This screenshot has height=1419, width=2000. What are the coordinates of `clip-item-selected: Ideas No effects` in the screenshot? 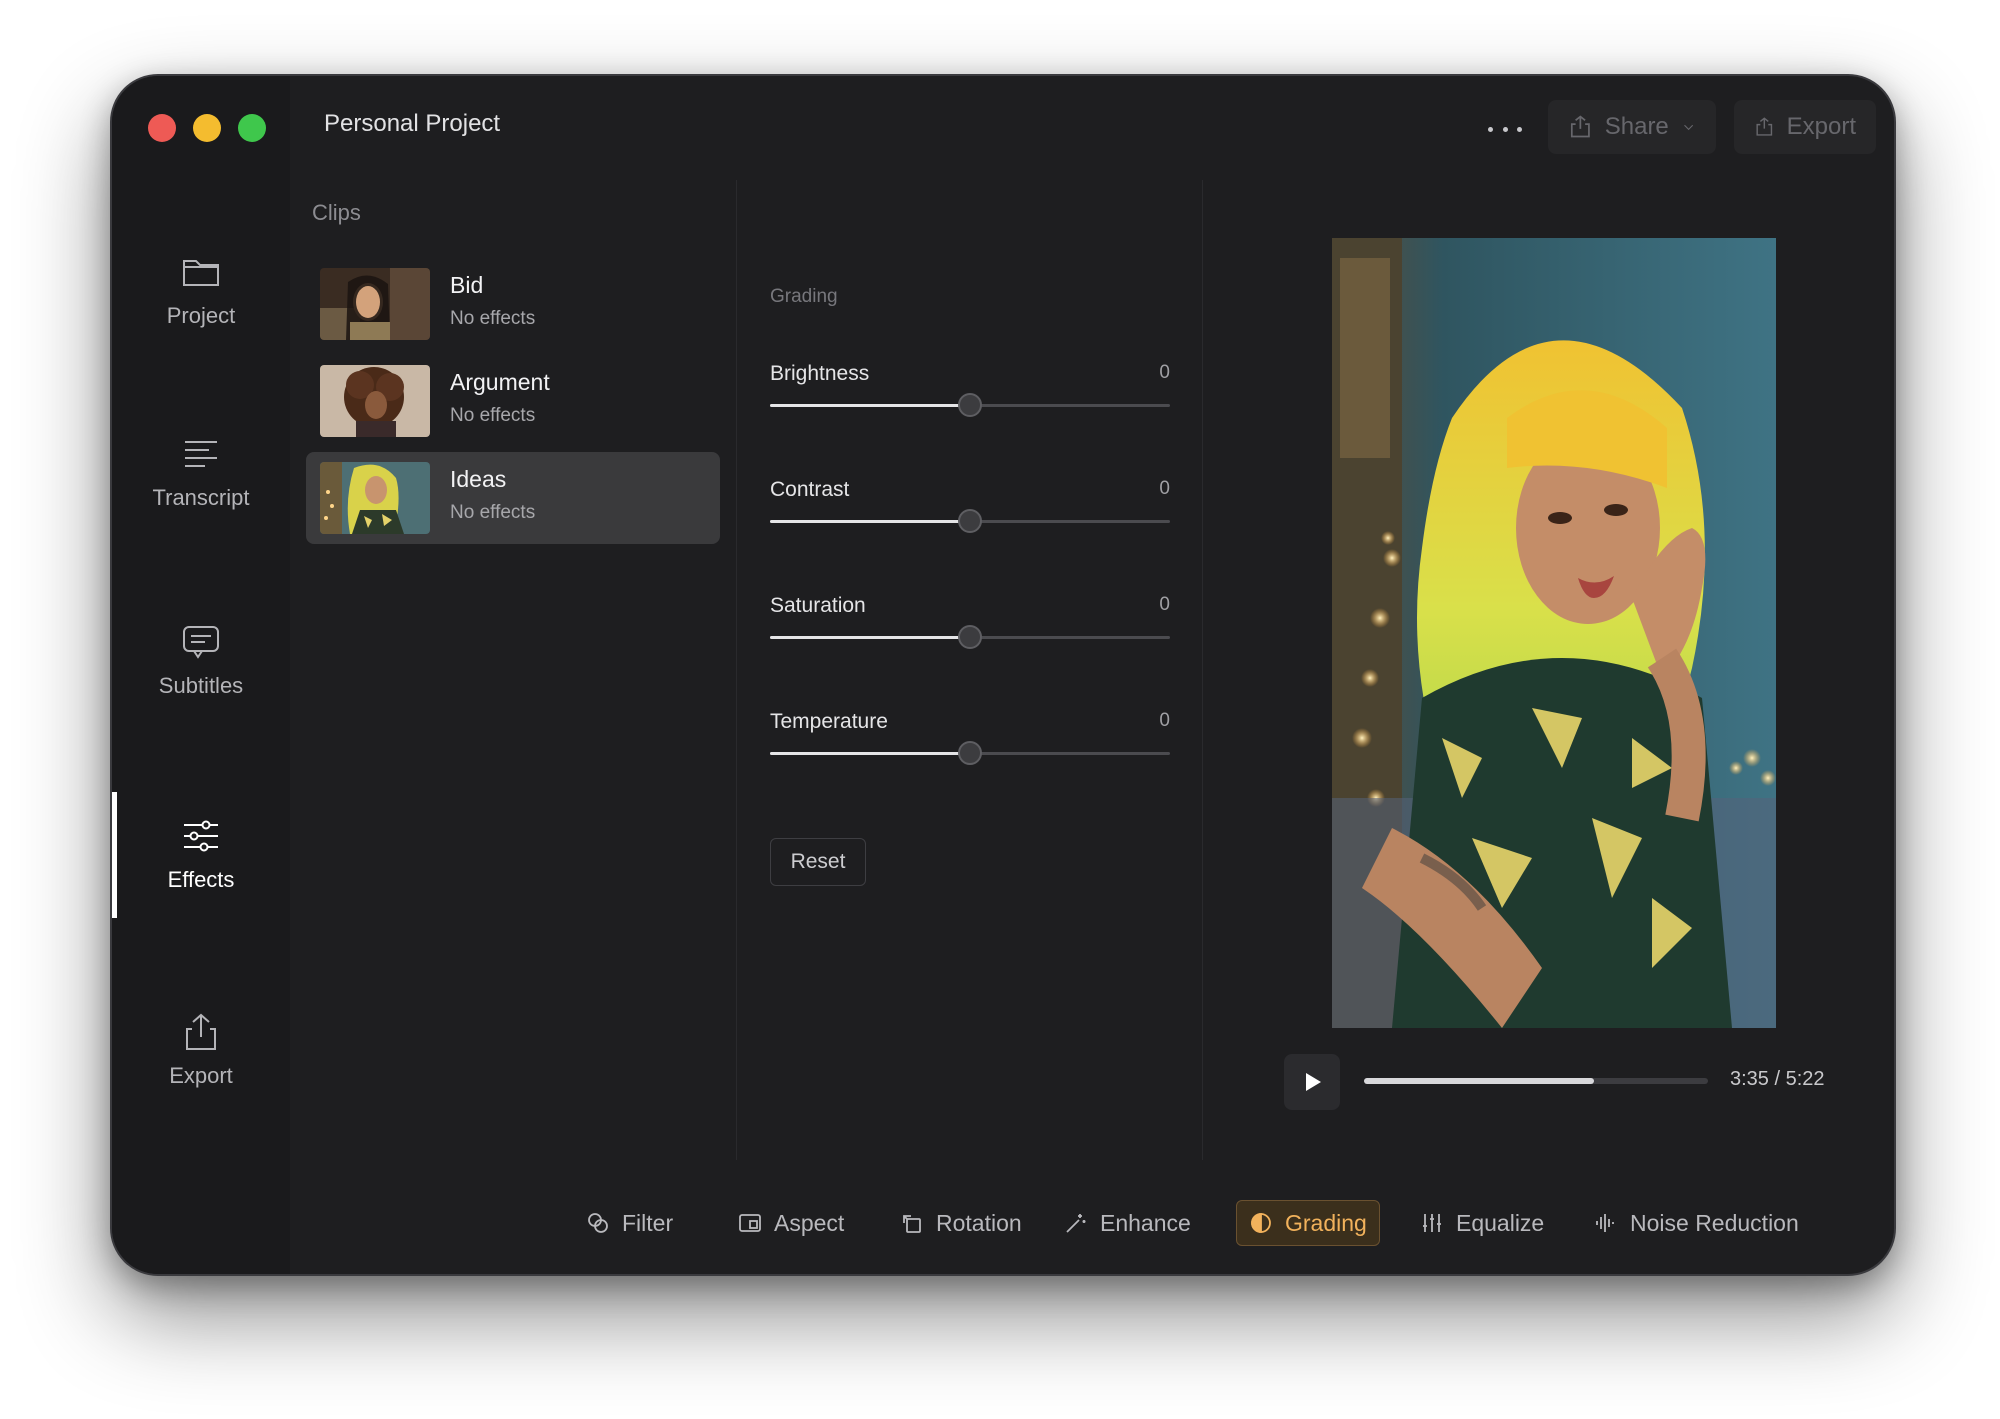 It's located at (513, 498).